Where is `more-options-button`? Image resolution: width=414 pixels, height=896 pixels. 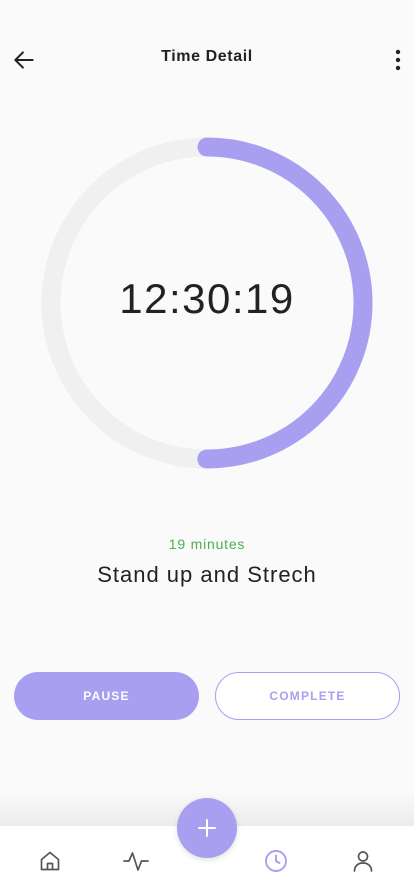 more-options-button is located at coordinates (398, 60).